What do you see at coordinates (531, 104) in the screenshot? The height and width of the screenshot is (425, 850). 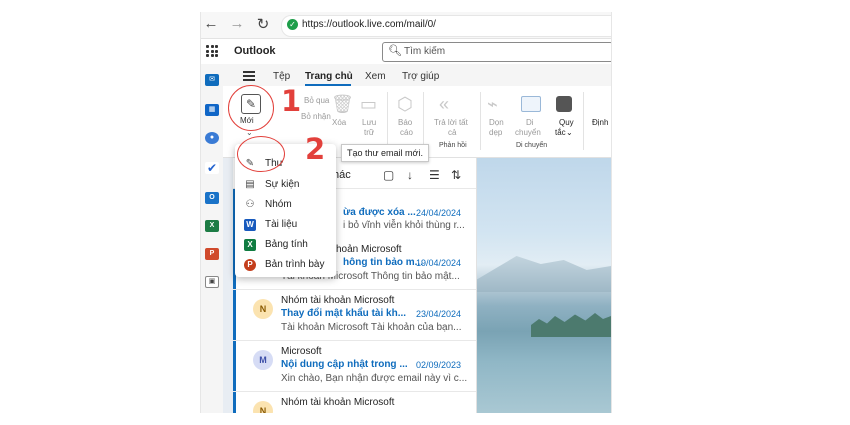 I see `move-icon` at bounding box center [531, 104].